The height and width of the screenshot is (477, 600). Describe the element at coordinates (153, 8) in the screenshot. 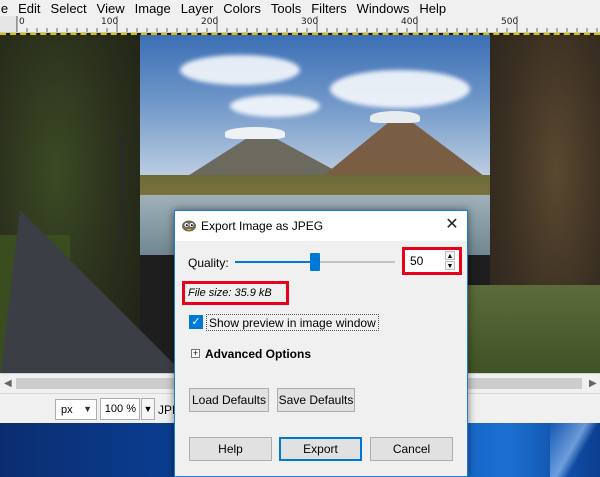

I see `menu-image: Image` at that location.